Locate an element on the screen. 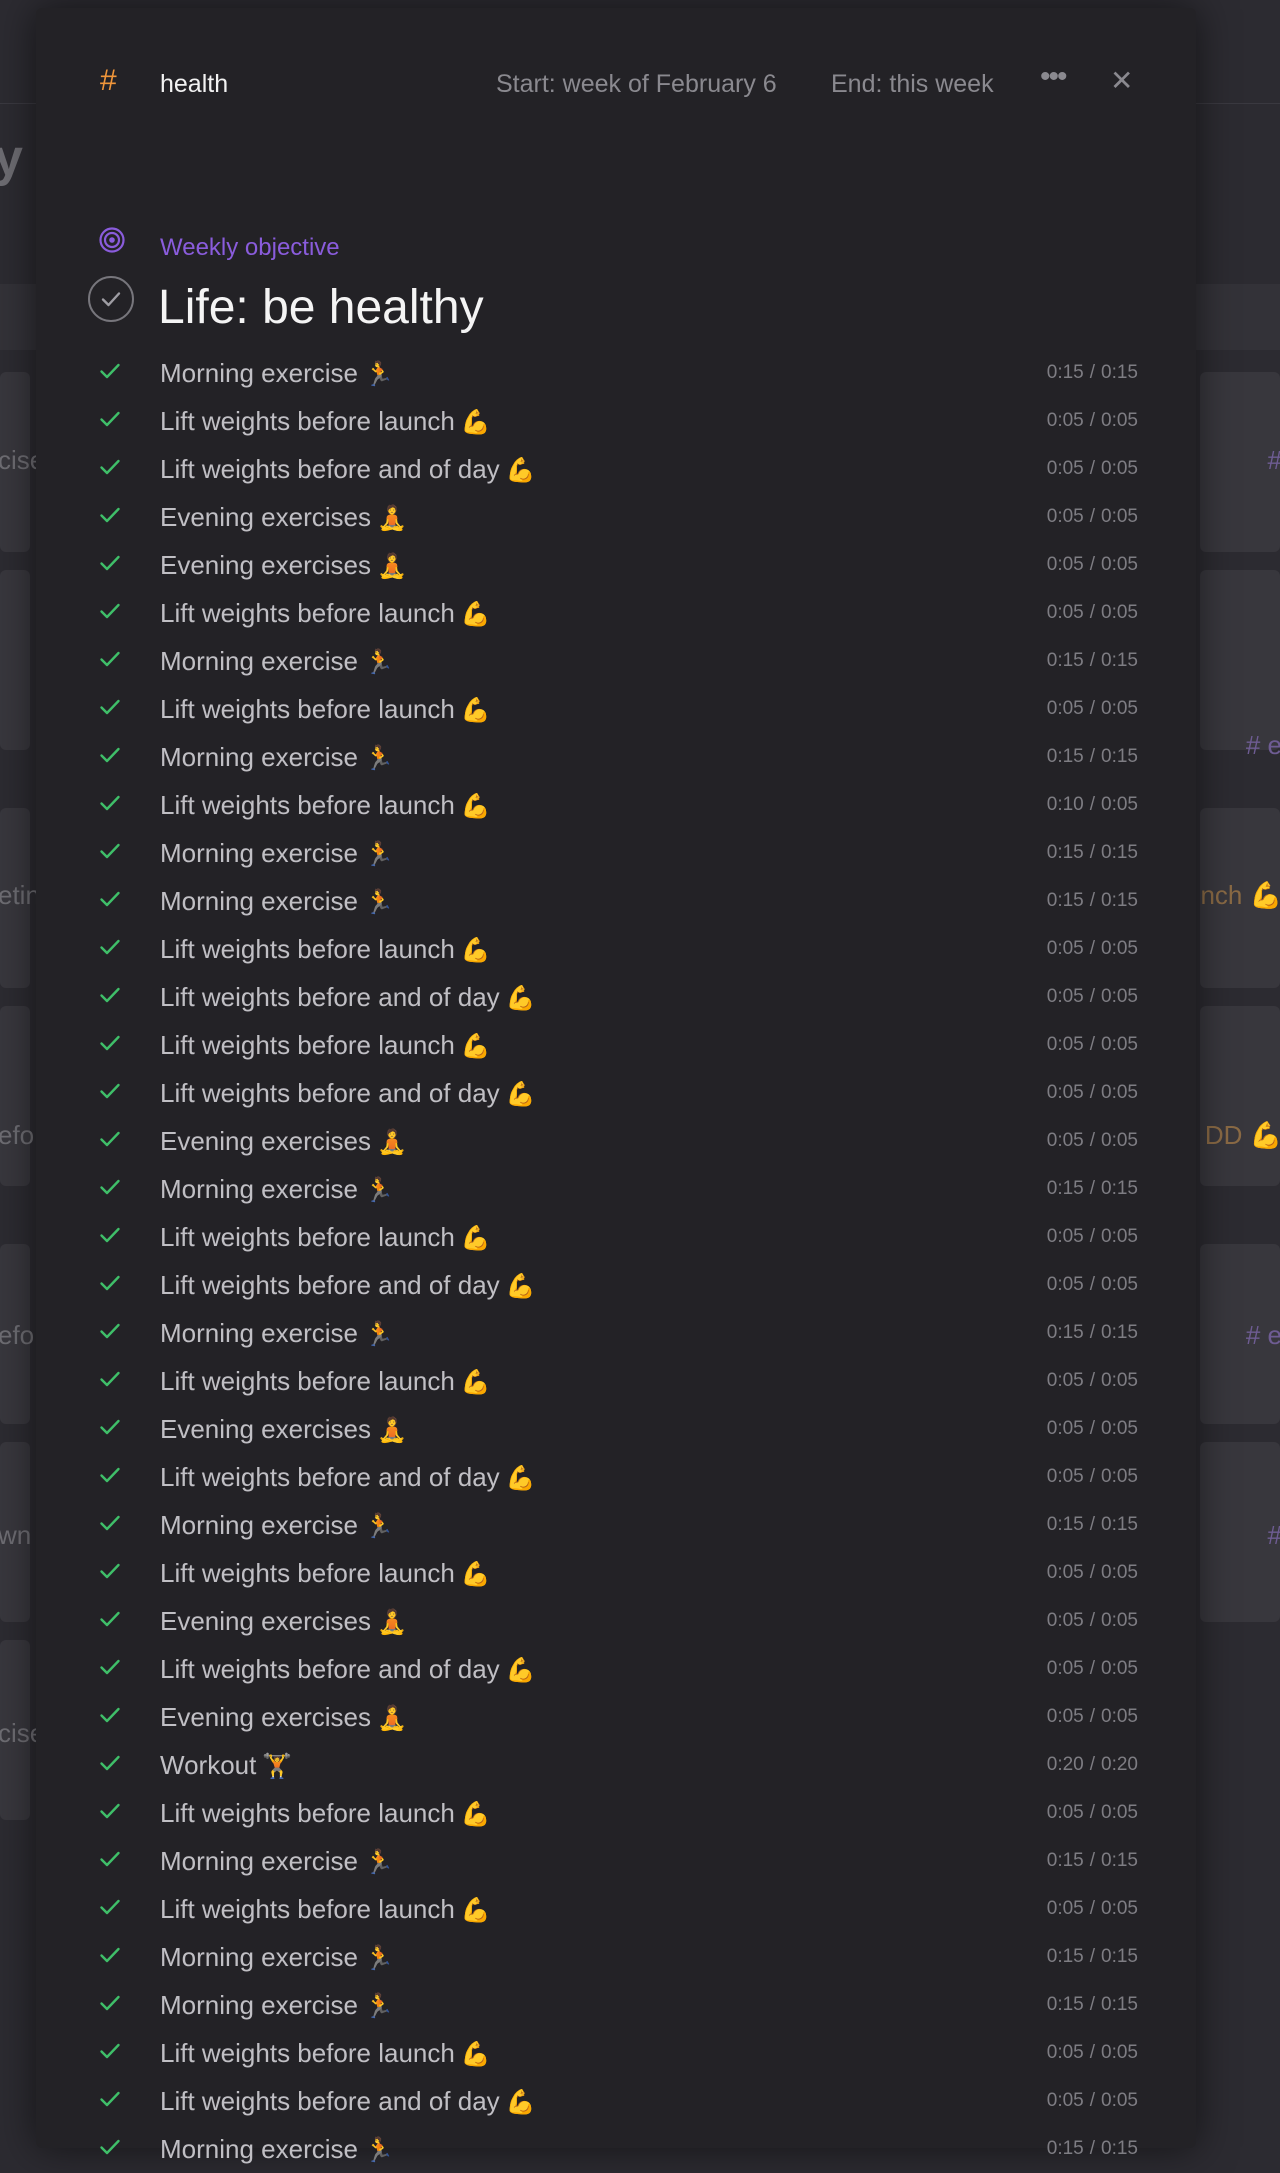 The image size is (1280, 2173). task-actual-time: 0:15 is located at coordinates (1065, 756).